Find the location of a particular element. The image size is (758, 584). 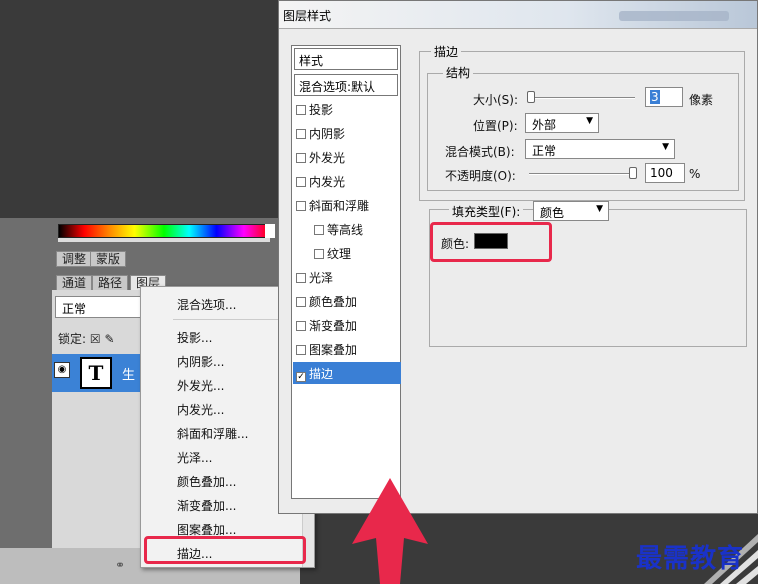

style-item-contour: 等高线 is located at coordinates (356, 229).